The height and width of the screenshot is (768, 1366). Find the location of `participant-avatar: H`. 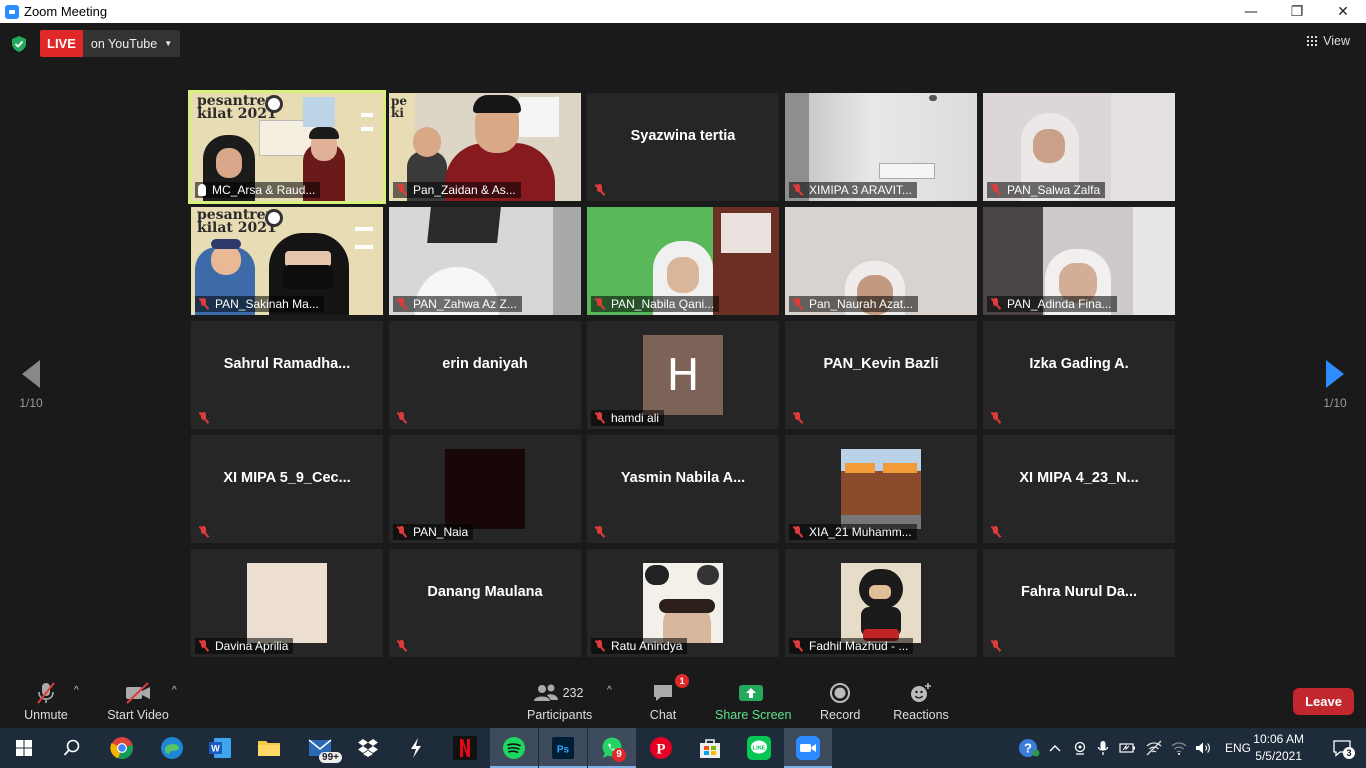

participant-avatar: H is located at coordinates (683, 375).